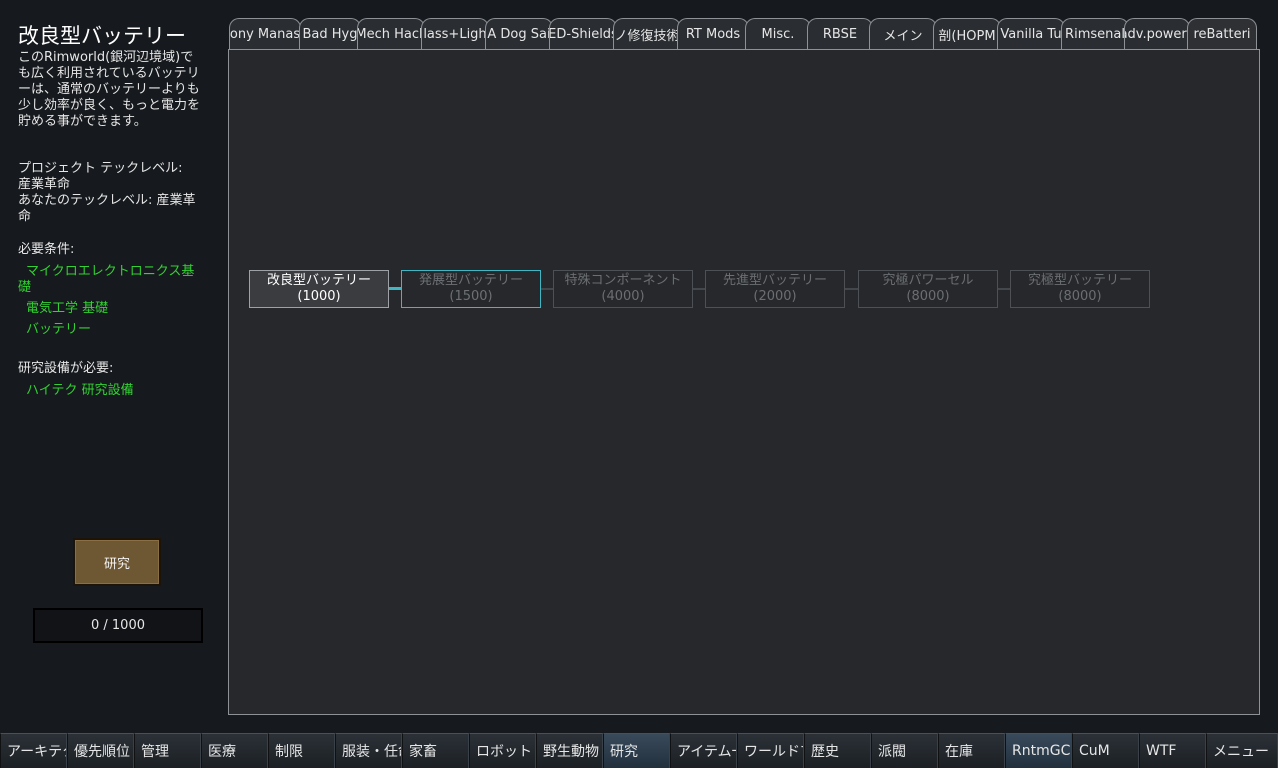  Describe the element at coordinates (971, 750) in the screenshot. I see `main-tab-button: 在庫` at that location.